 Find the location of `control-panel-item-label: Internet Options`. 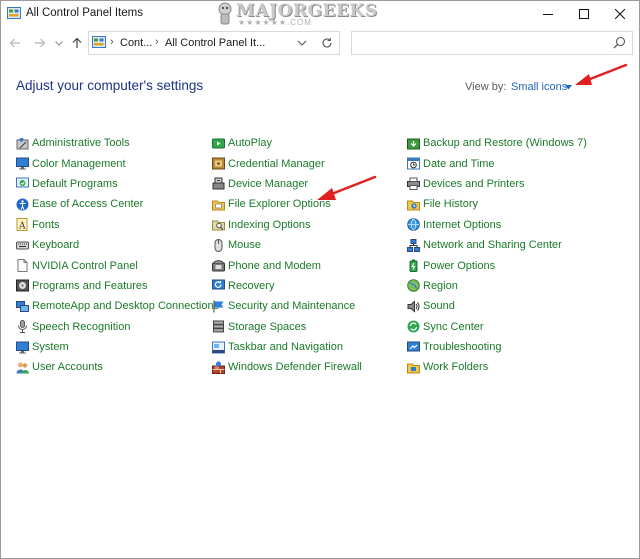

control-panel-item-label: Internet Options is located at coordinates (462, 225).